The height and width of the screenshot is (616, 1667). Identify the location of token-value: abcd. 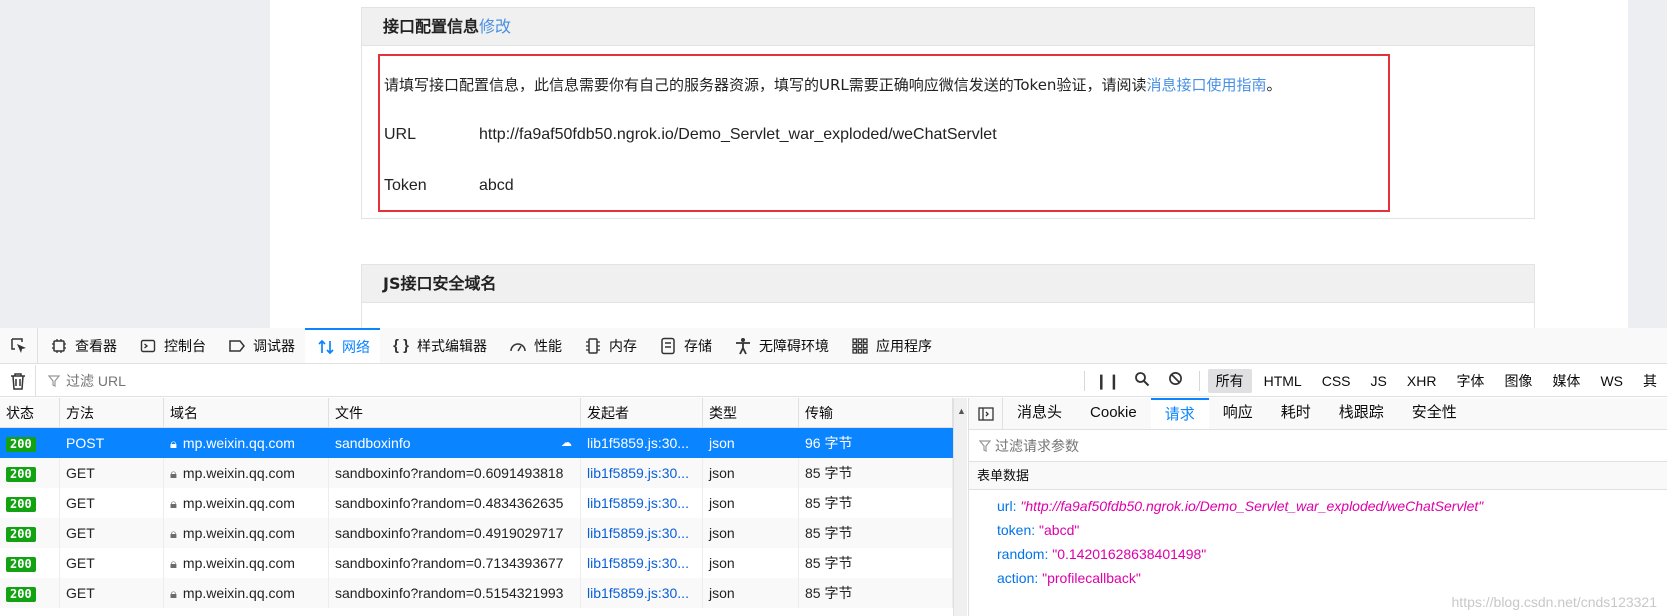
(496, 185).